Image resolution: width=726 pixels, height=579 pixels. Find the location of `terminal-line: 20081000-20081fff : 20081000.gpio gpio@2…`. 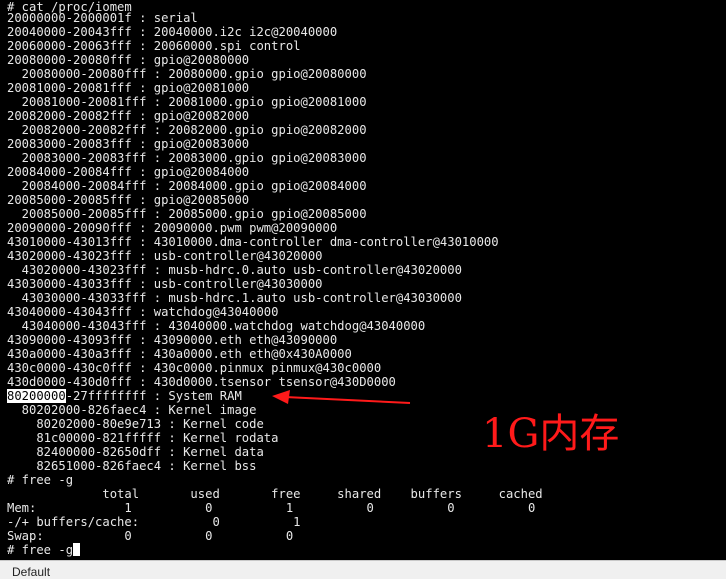

terminal-line: 20081000-20081fff : 20081000.gpio gpio@2… is located at coordinates (187, 102).